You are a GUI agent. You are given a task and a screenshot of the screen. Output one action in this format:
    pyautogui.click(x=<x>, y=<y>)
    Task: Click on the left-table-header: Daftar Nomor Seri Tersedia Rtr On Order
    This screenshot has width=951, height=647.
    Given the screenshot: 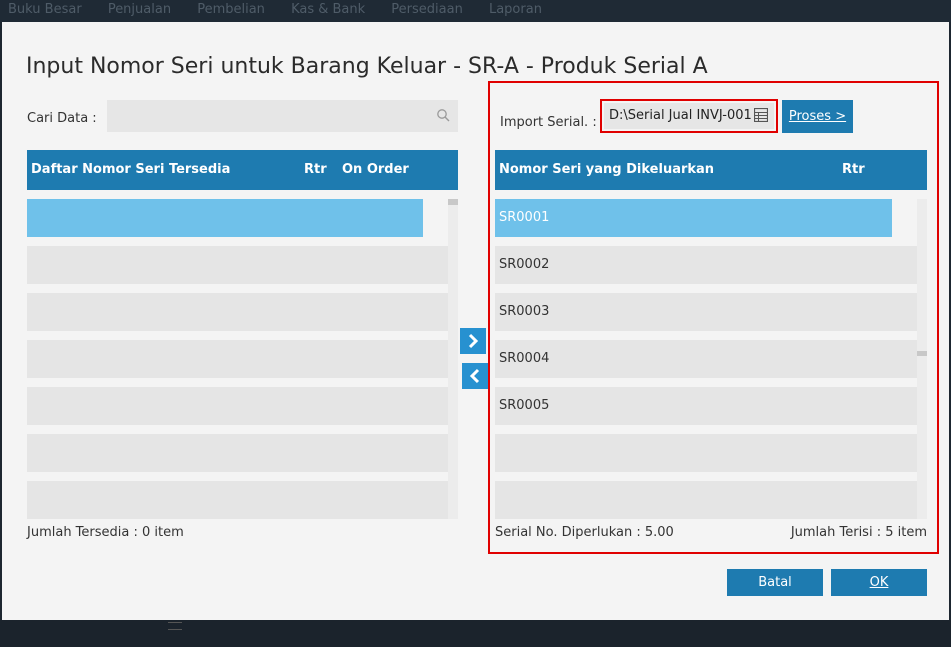 What is the action you would take?
    pyautogui.click(x=242, y=170)
    